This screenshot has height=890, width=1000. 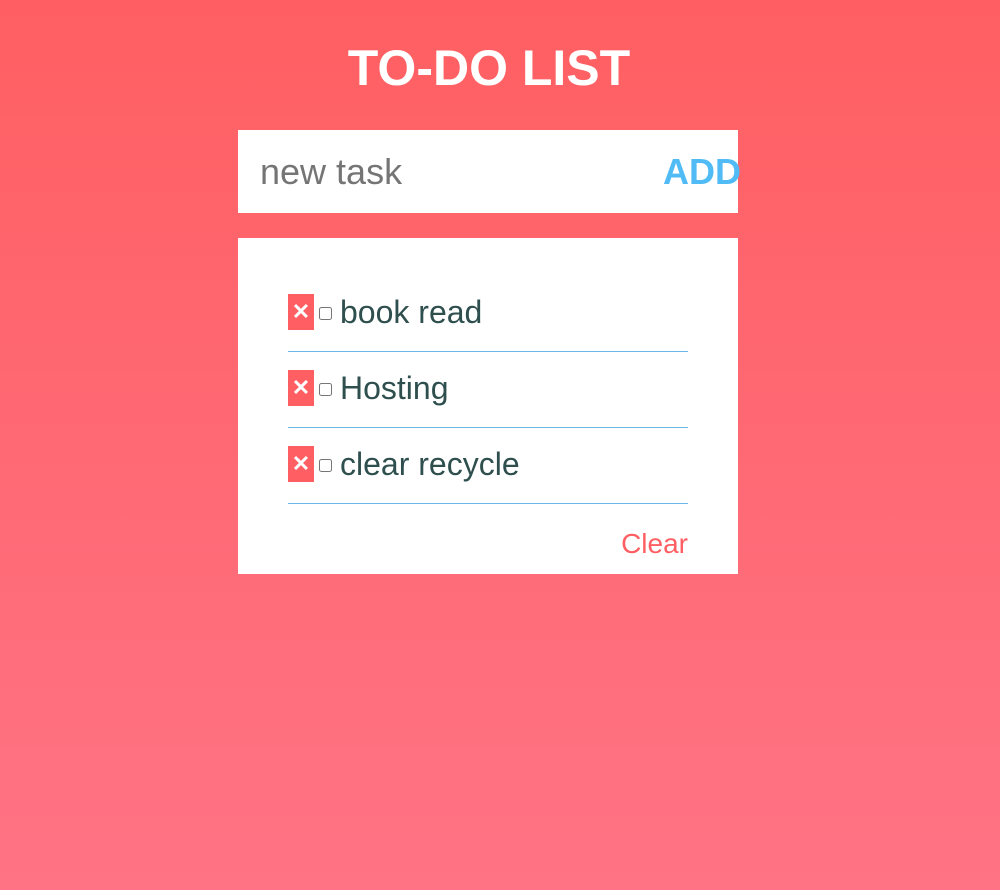 What do you see at coordinates (489, 68) in the screenshot?
I see `page-title: TO-DO LIST` at bounding box center [489, 68].